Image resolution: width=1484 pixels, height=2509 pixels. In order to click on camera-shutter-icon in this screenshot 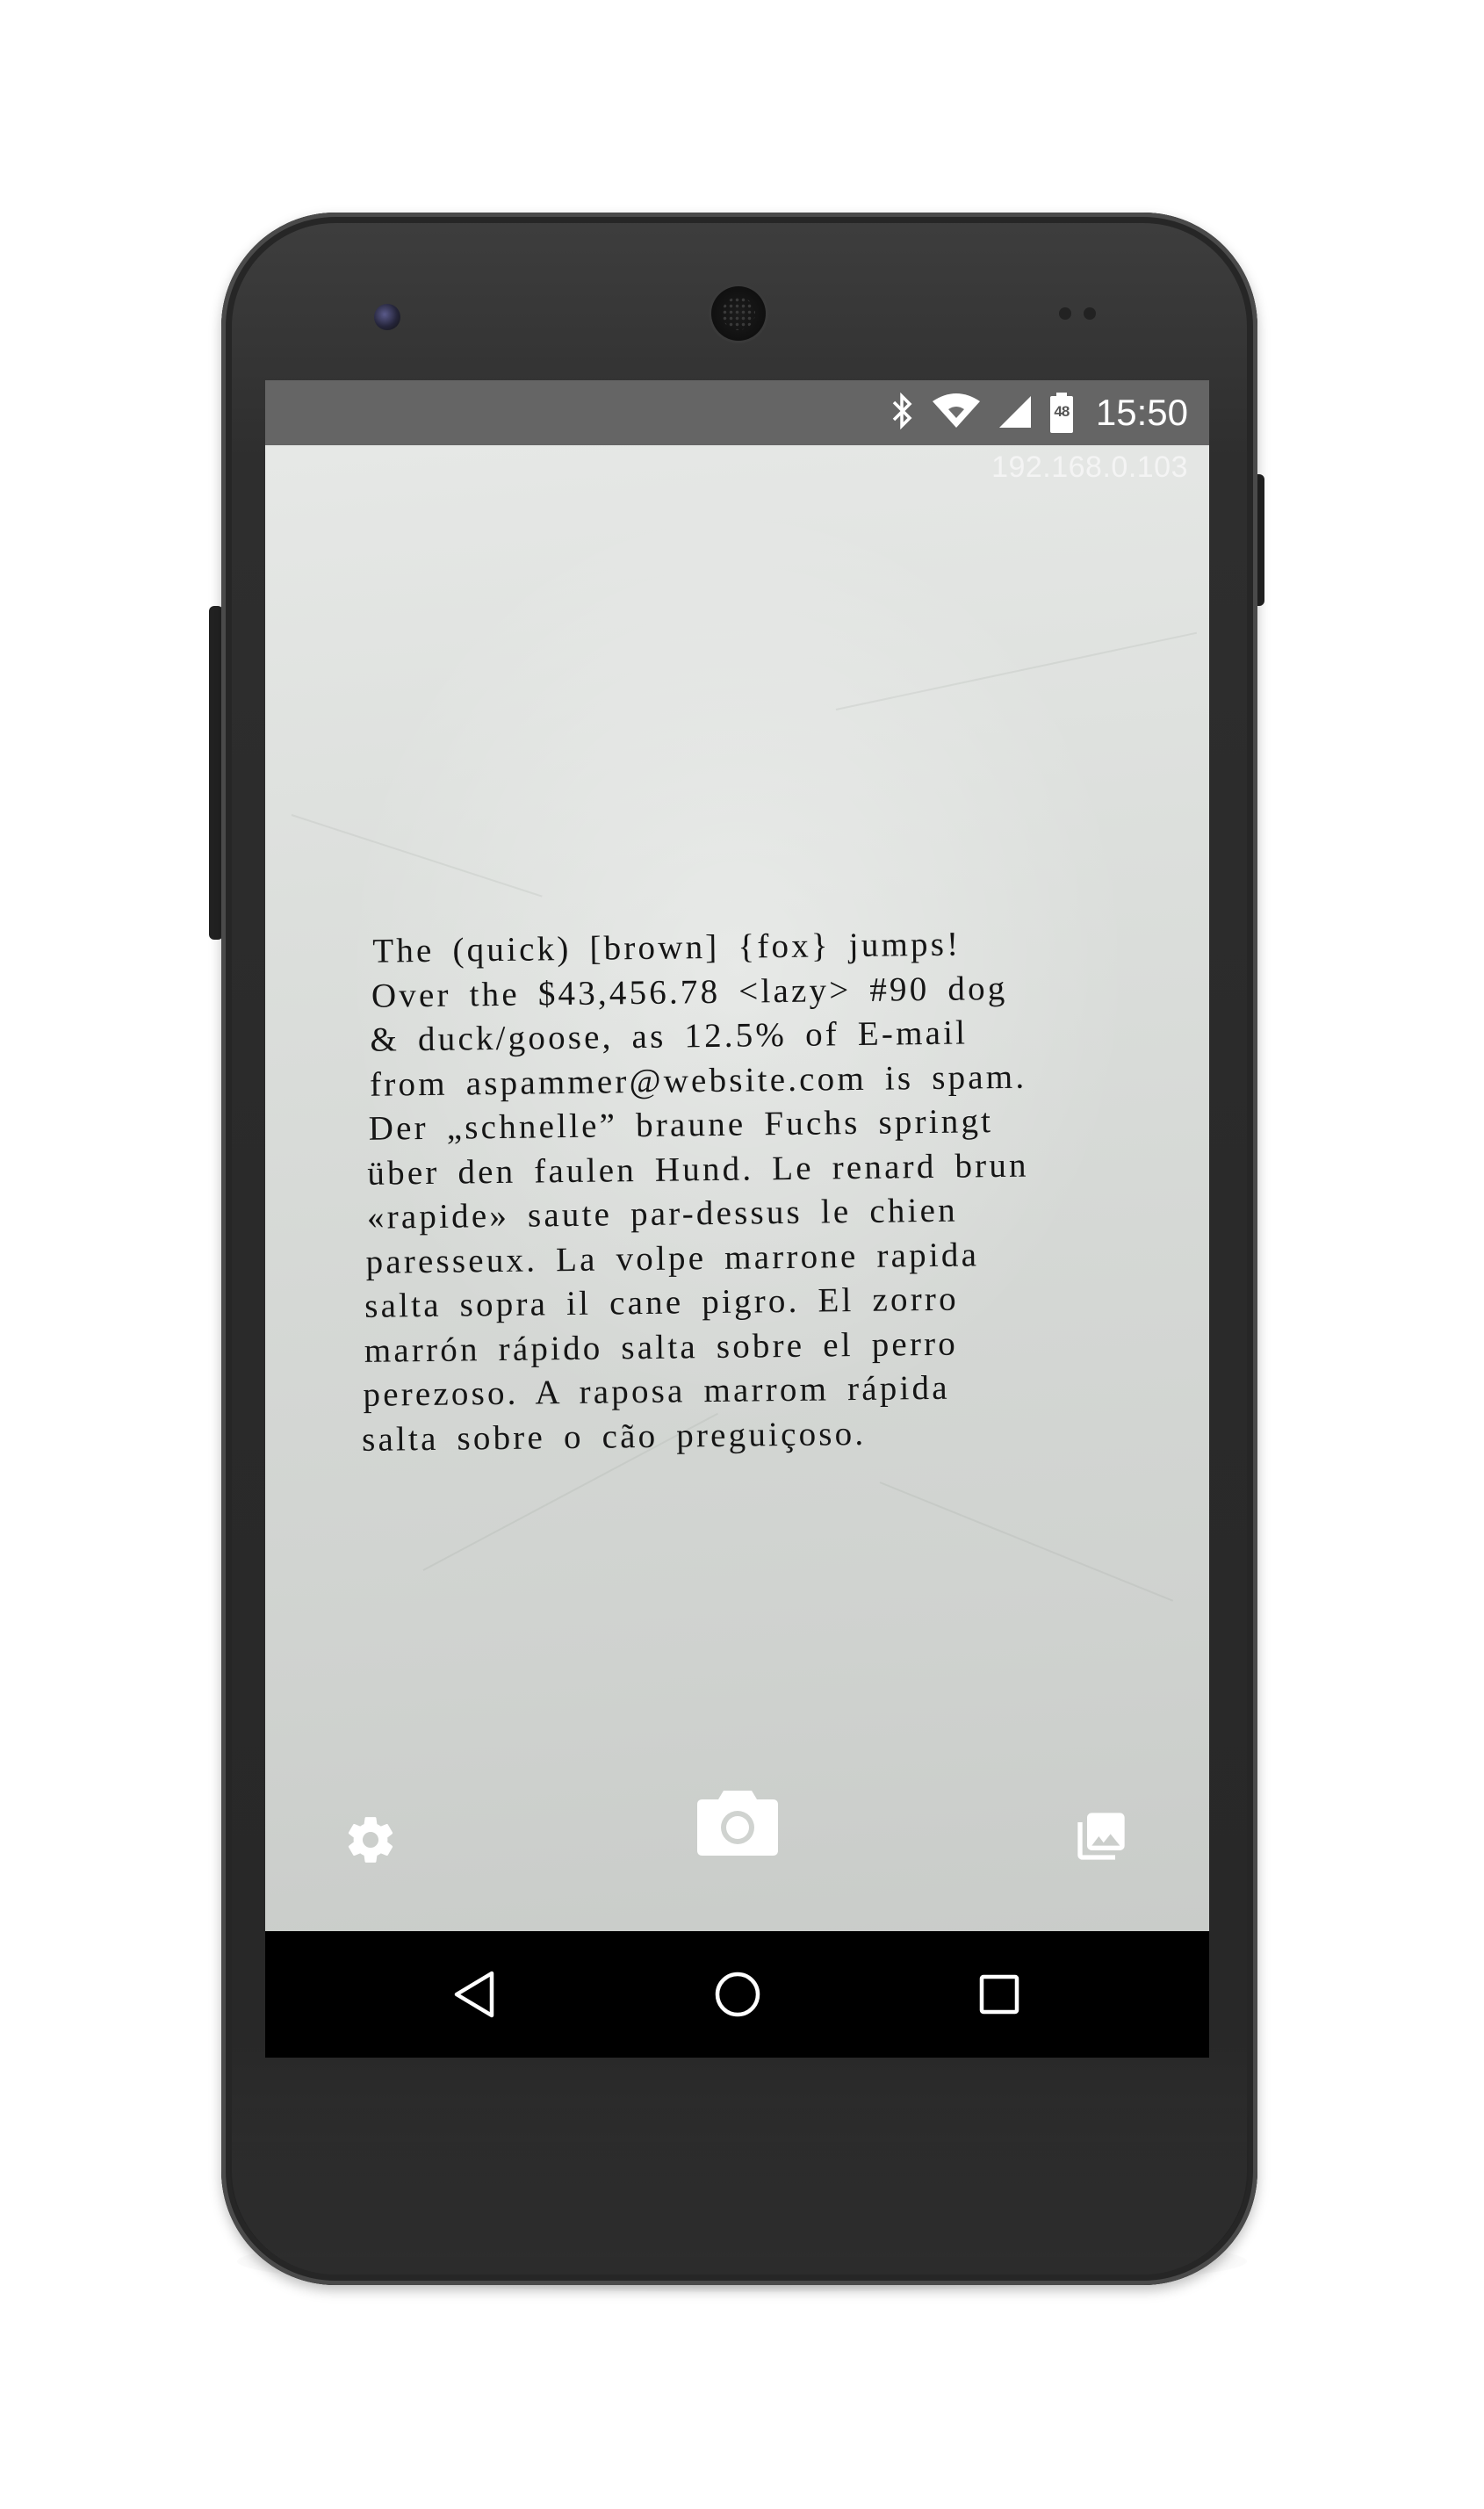, I will do `click(737, 1823)`.